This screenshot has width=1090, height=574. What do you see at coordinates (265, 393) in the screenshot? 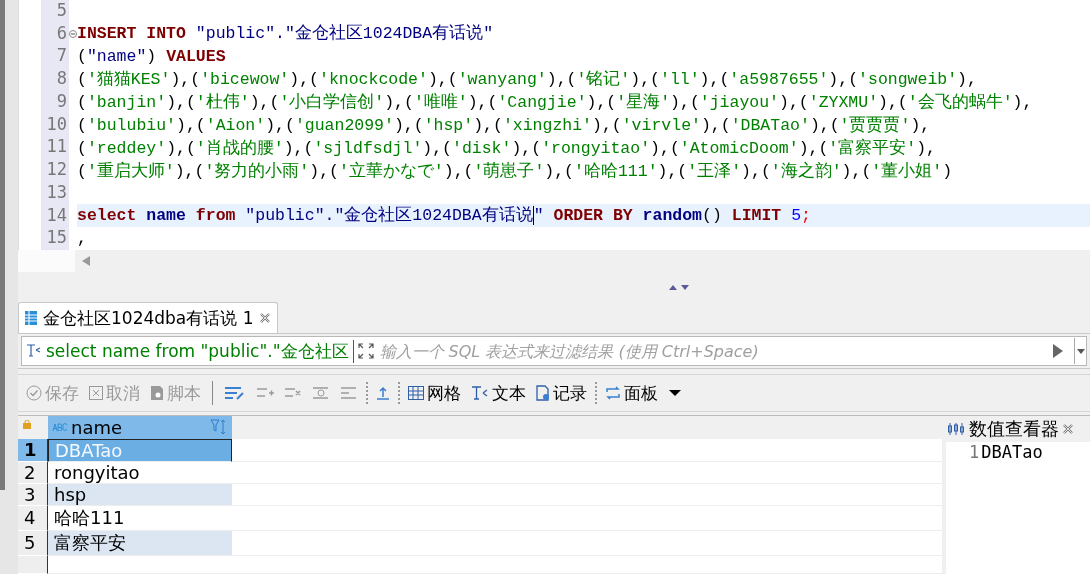
I see `add-row-icon` at bounding box center [265, 393].